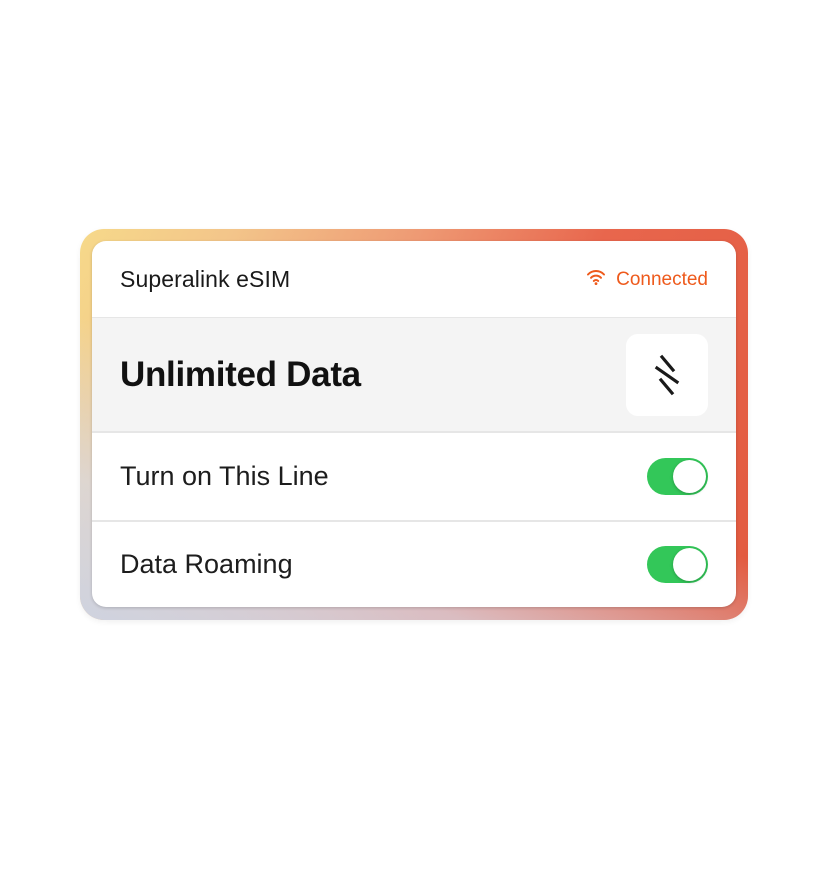  I want to click on setting-label: Data Roaming, so click(206, 563).